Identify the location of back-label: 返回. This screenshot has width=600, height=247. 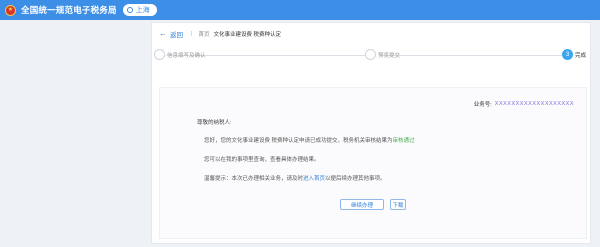
(176, 35).